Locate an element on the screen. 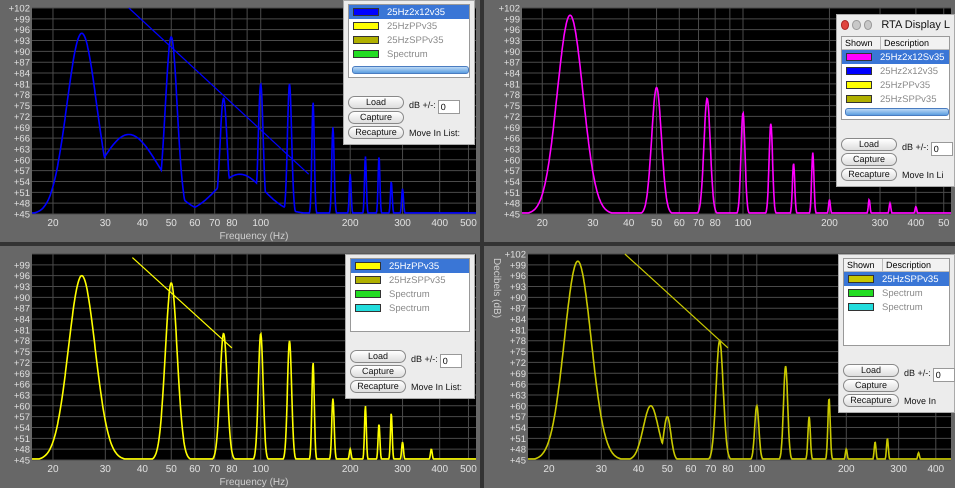 Image resolution: width=955 pixels, height=488 pixels. list-row: 25HzSPPv35 is located at coordinates (896, 279).